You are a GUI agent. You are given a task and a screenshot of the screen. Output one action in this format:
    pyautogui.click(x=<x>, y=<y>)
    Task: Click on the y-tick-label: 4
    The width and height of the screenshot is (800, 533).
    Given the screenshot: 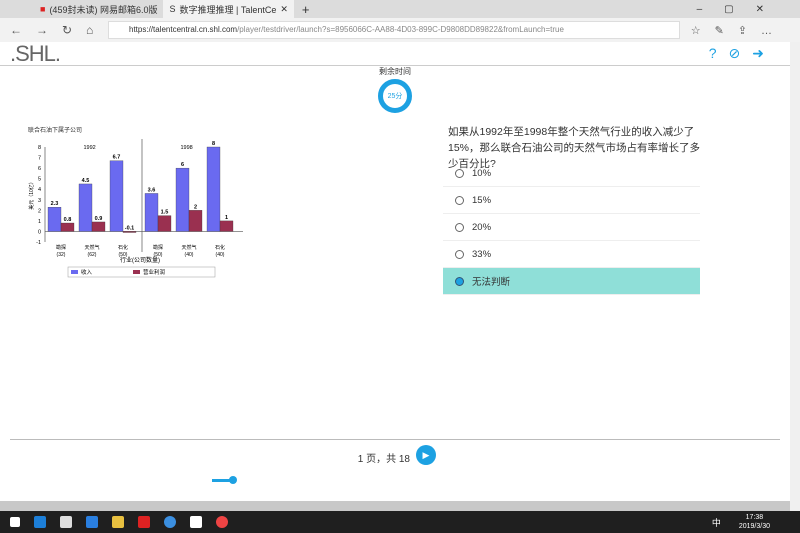 What is the action you would take?
    pyautogui.click(x=39, y=190)
    